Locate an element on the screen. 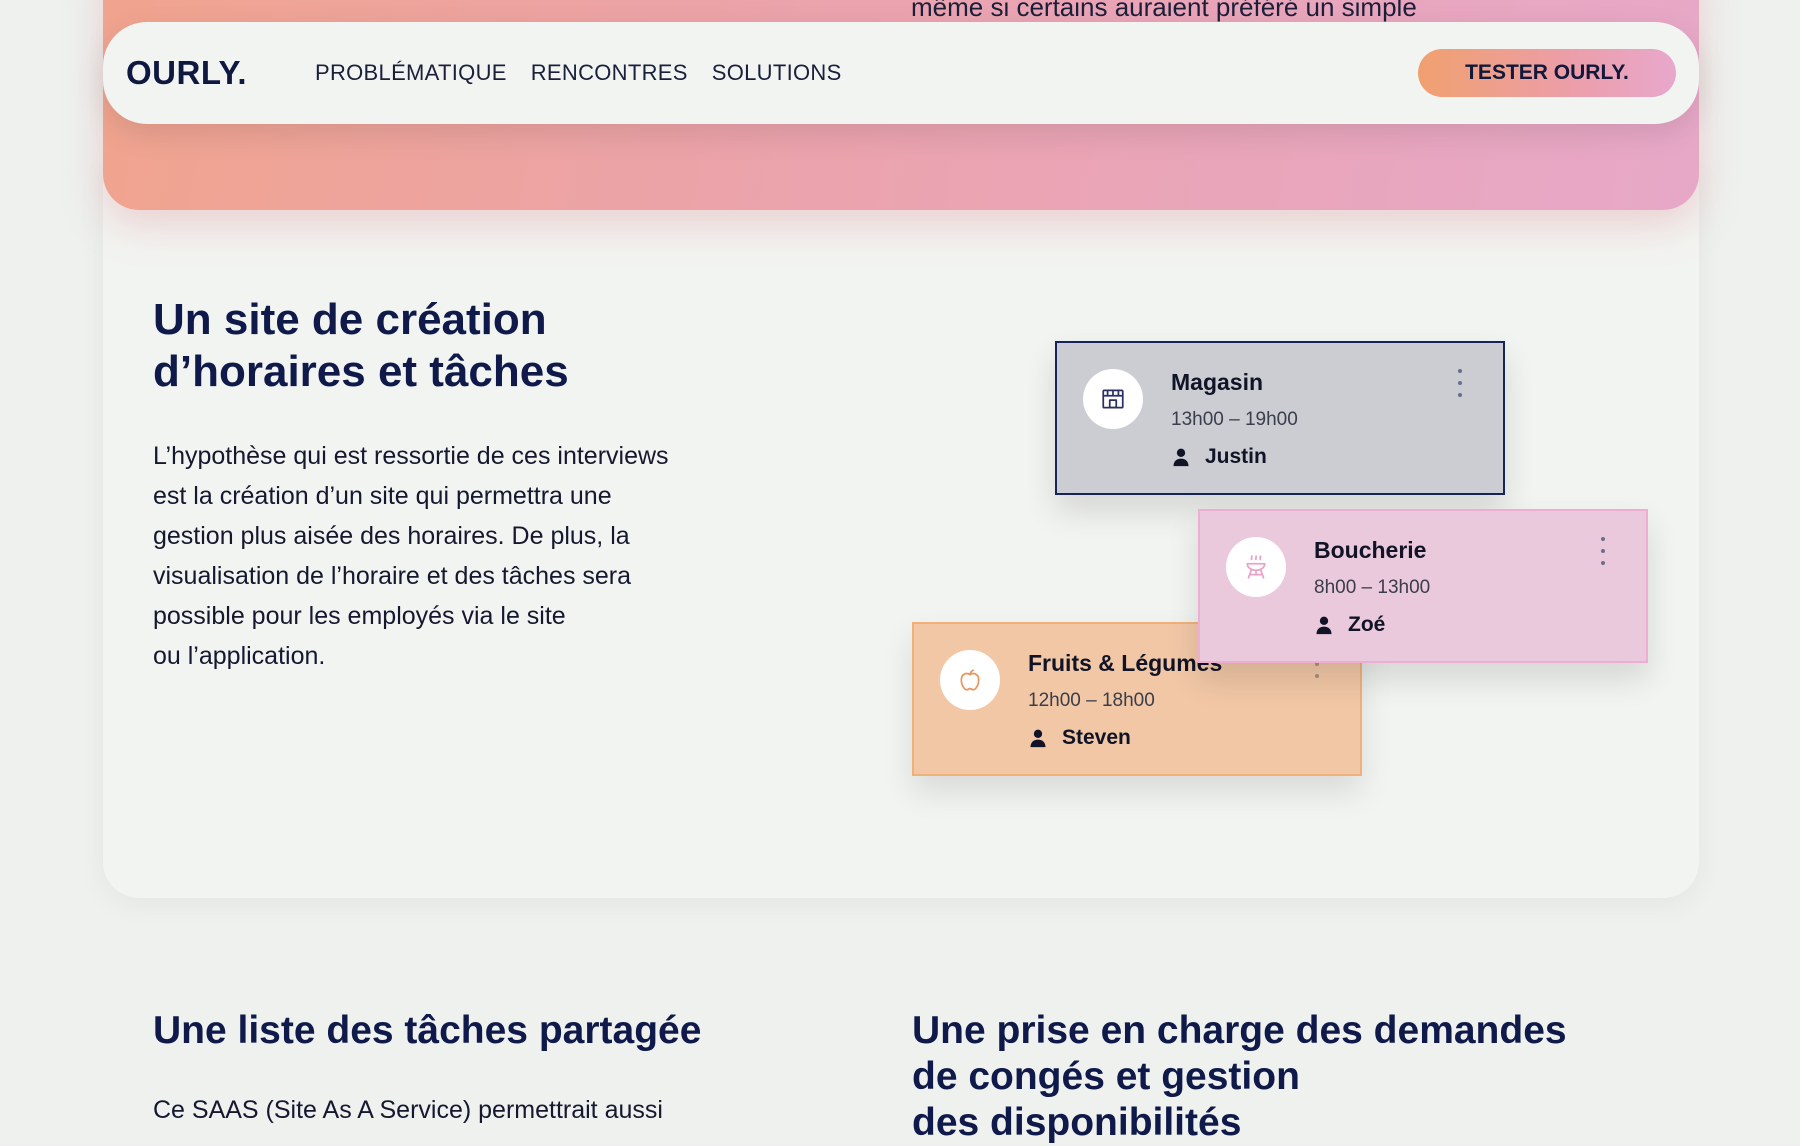 The image size is (1800, 1146). nav-link-problematique: PROBLÉMATIQUE is located at coordinates (411, 73).